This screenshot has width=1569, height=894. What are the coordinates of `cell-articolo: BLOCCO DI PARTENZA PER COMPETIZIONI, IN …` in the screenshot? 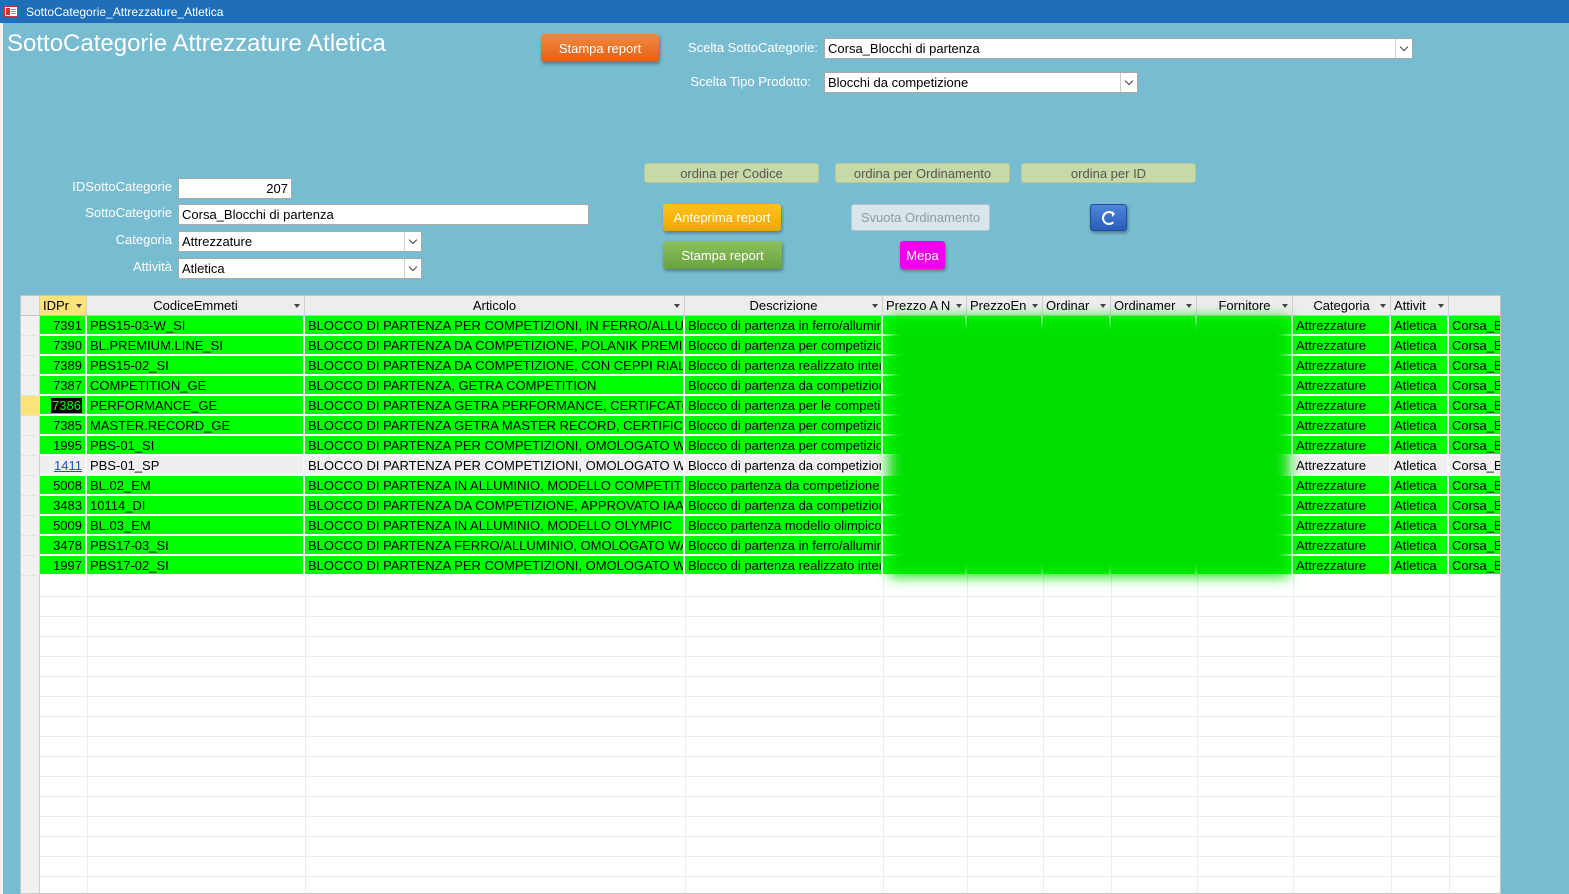 It's located at (495, 326).